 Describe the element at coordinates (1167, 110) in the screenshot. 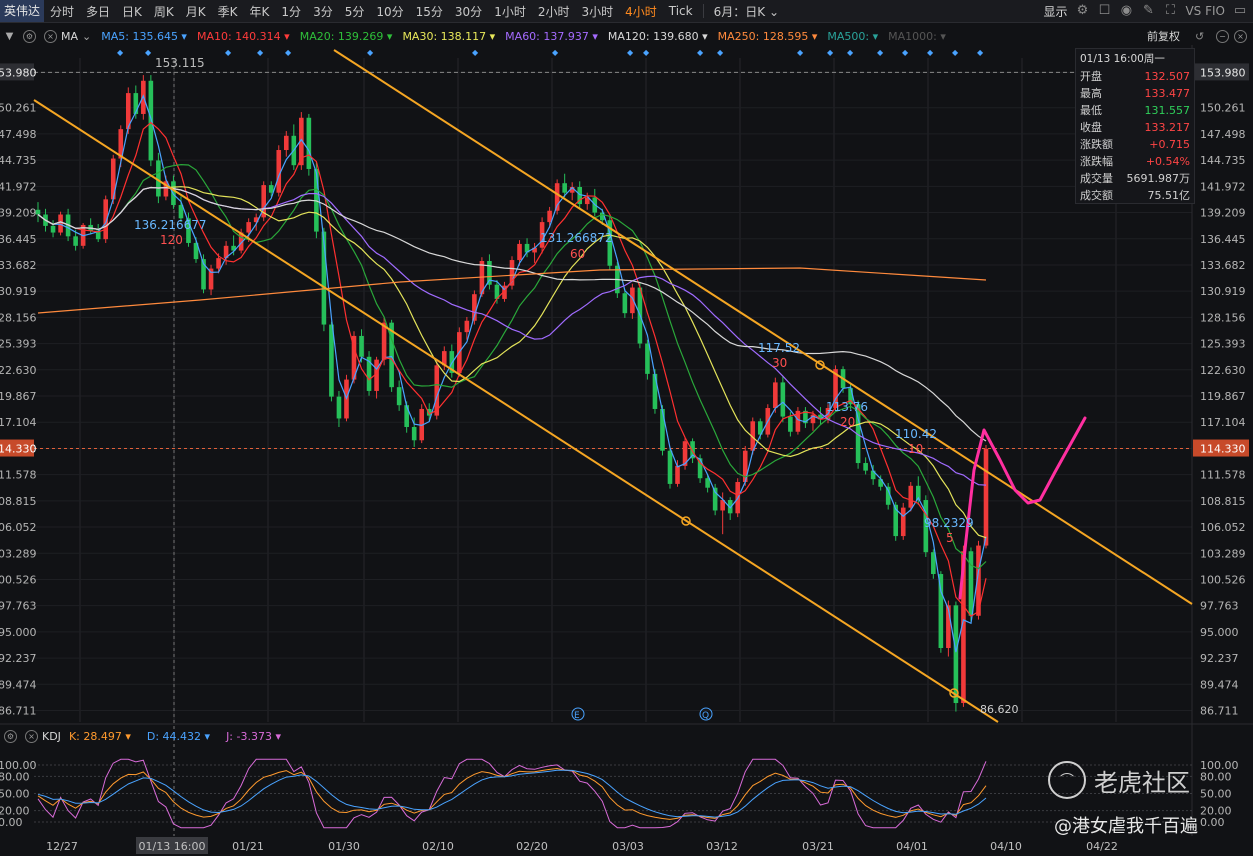

I see `info-value: 131.557` at that location.